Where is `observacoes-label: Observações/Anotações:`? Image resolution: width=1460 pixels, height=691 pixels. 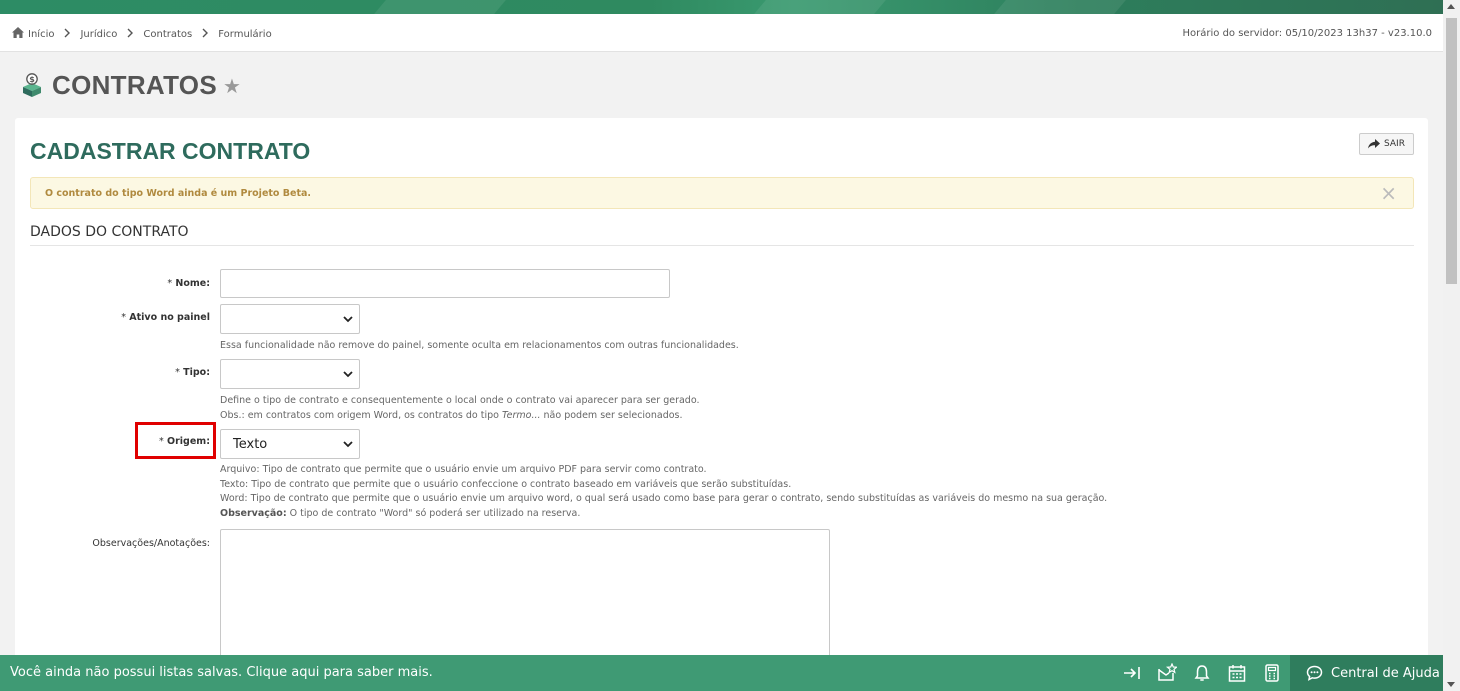
observacoes-label: Observações/Anotações: is located at coordinates (151, 543).